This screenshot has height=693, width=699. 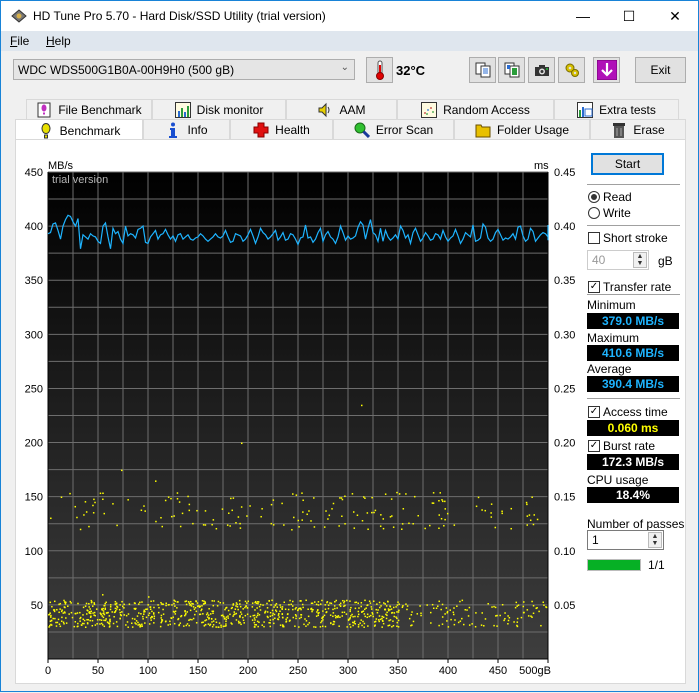 What do you see at coordinates (638, 129) in the screenshot?
I see `tab-erase: Erase` at bounding box center [638, 129].